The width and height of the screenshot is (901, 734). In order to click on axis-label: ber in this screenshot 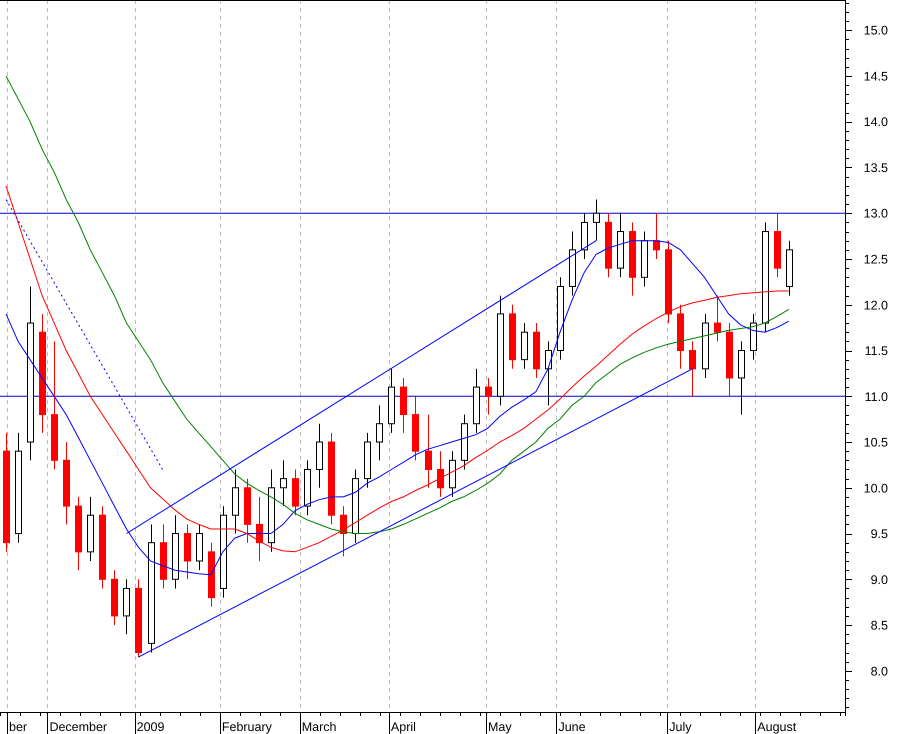, I will do `click(18, 727)`.